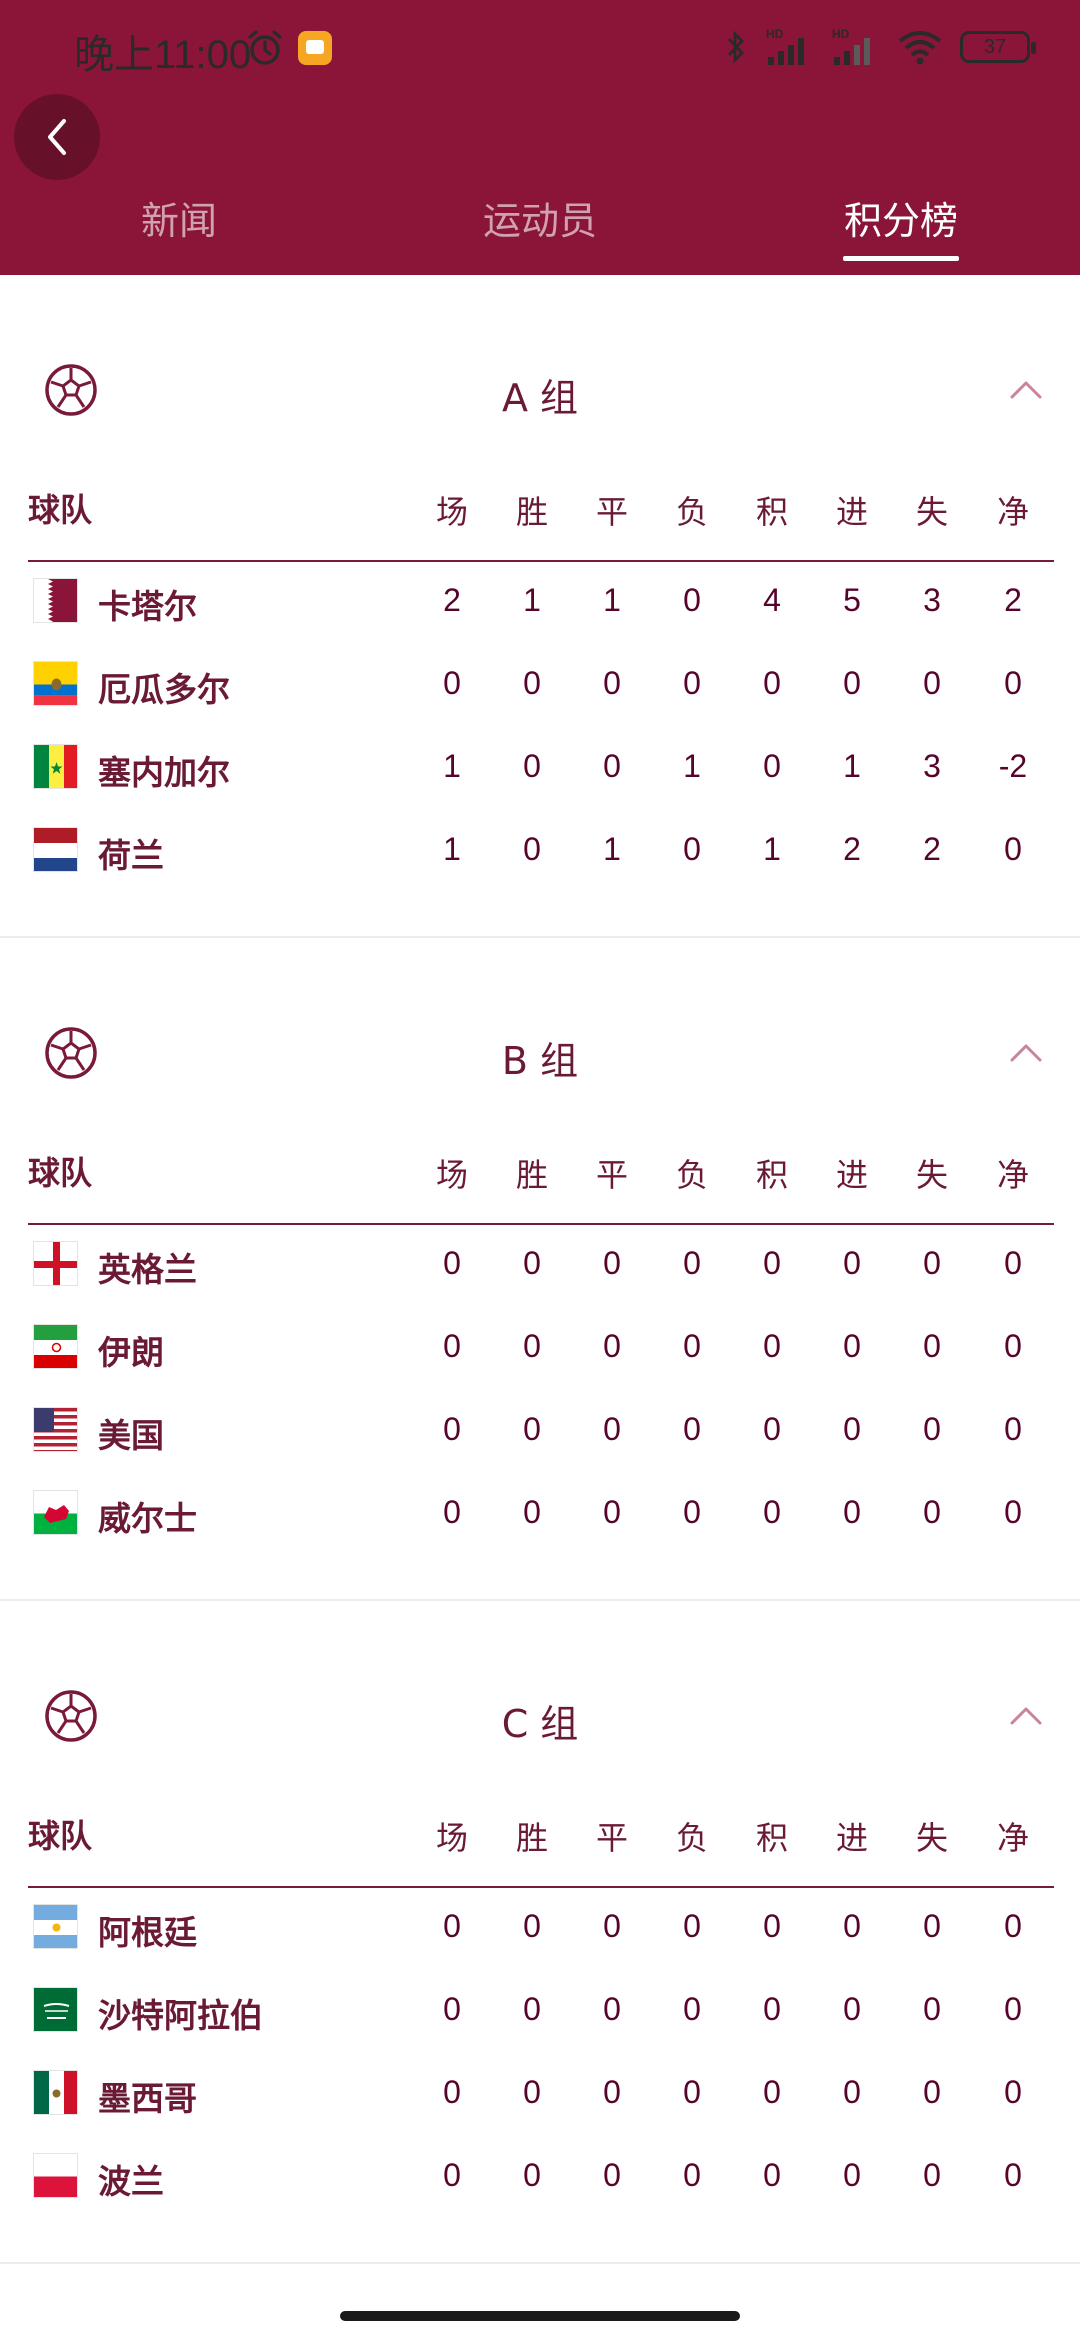 This screenshot has height=2340, width=1080. I want to click on table-row: 阿根廷 0 0 0 0 0 0 0 0, so click(540, 1926).